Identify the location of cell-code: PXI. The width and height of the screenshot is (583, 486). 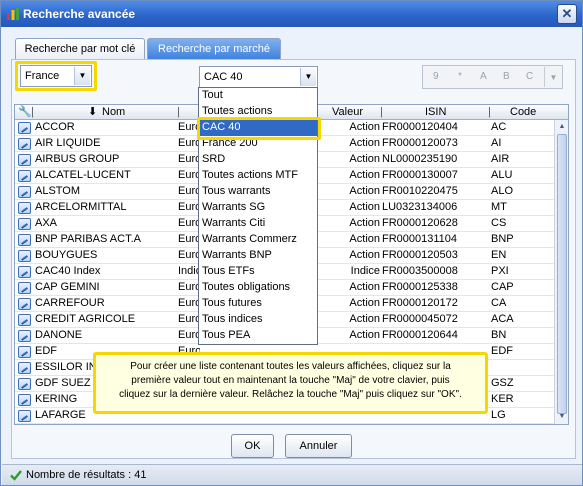
(500, 271).